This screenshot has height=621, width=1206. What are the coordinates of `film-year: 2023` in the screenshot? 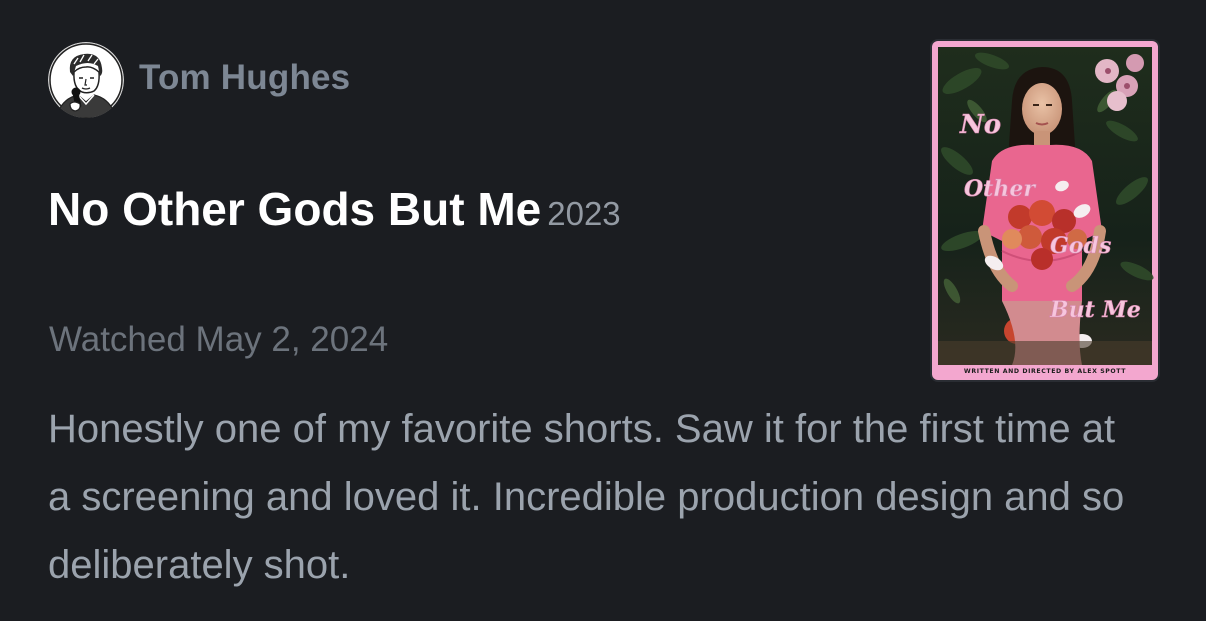 It's located at (583, 213).